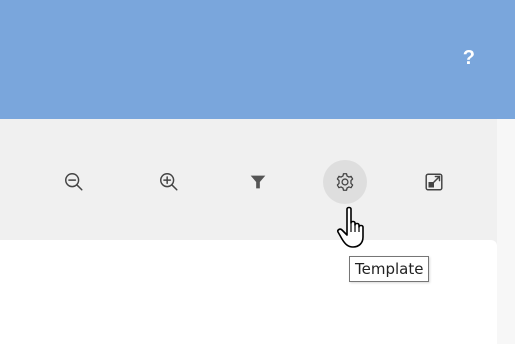  I want to click on expand-icon, so click(434, 182).